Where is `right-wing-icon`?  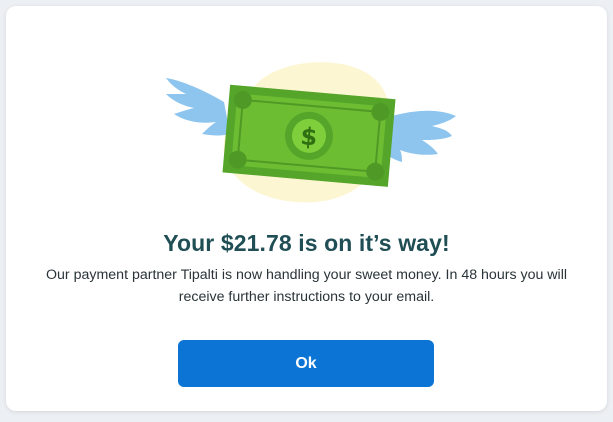 right-wing-icon is located at coordinates (420, 136).